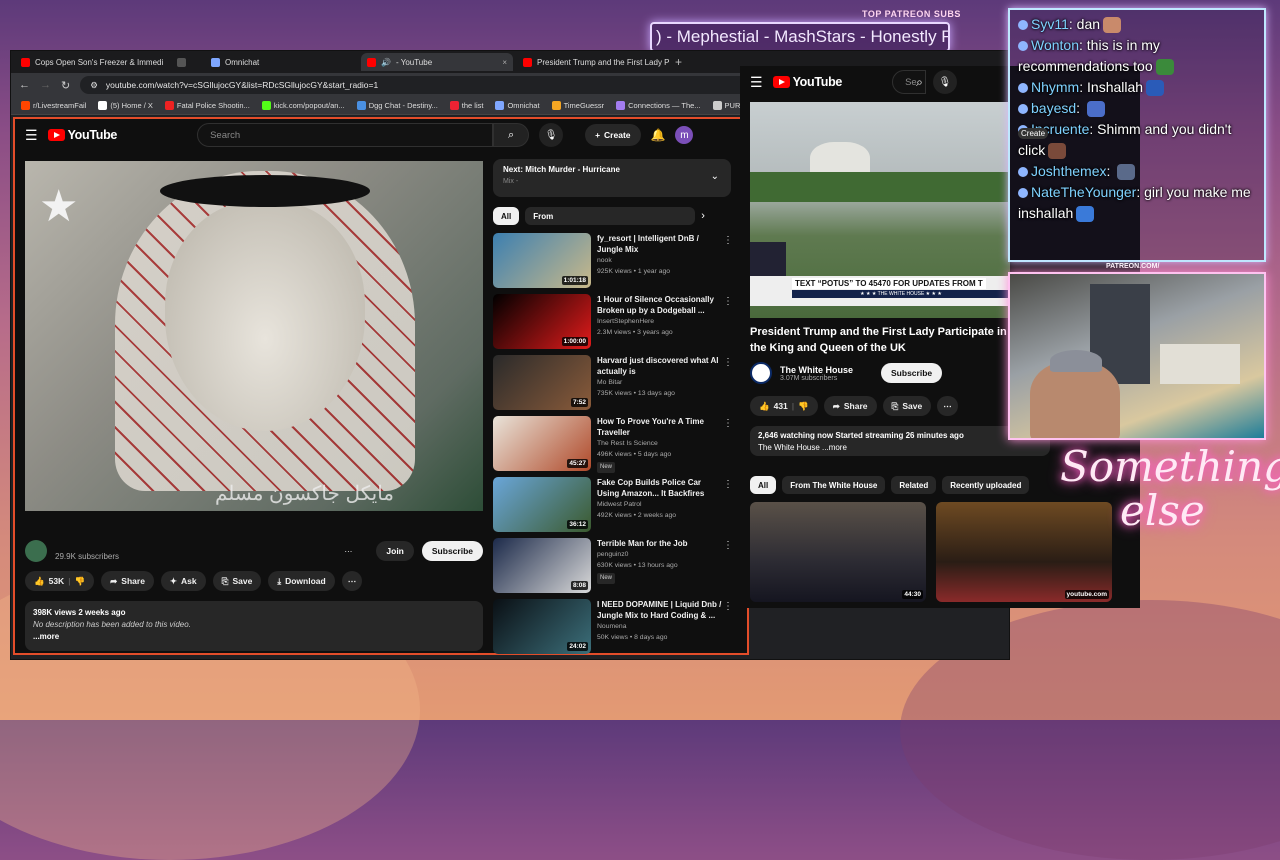 The image size is (1280, 860). Describe the element at coordinates (65, 85) in the screenshot. I see `reload-icon: ↻` at that location.